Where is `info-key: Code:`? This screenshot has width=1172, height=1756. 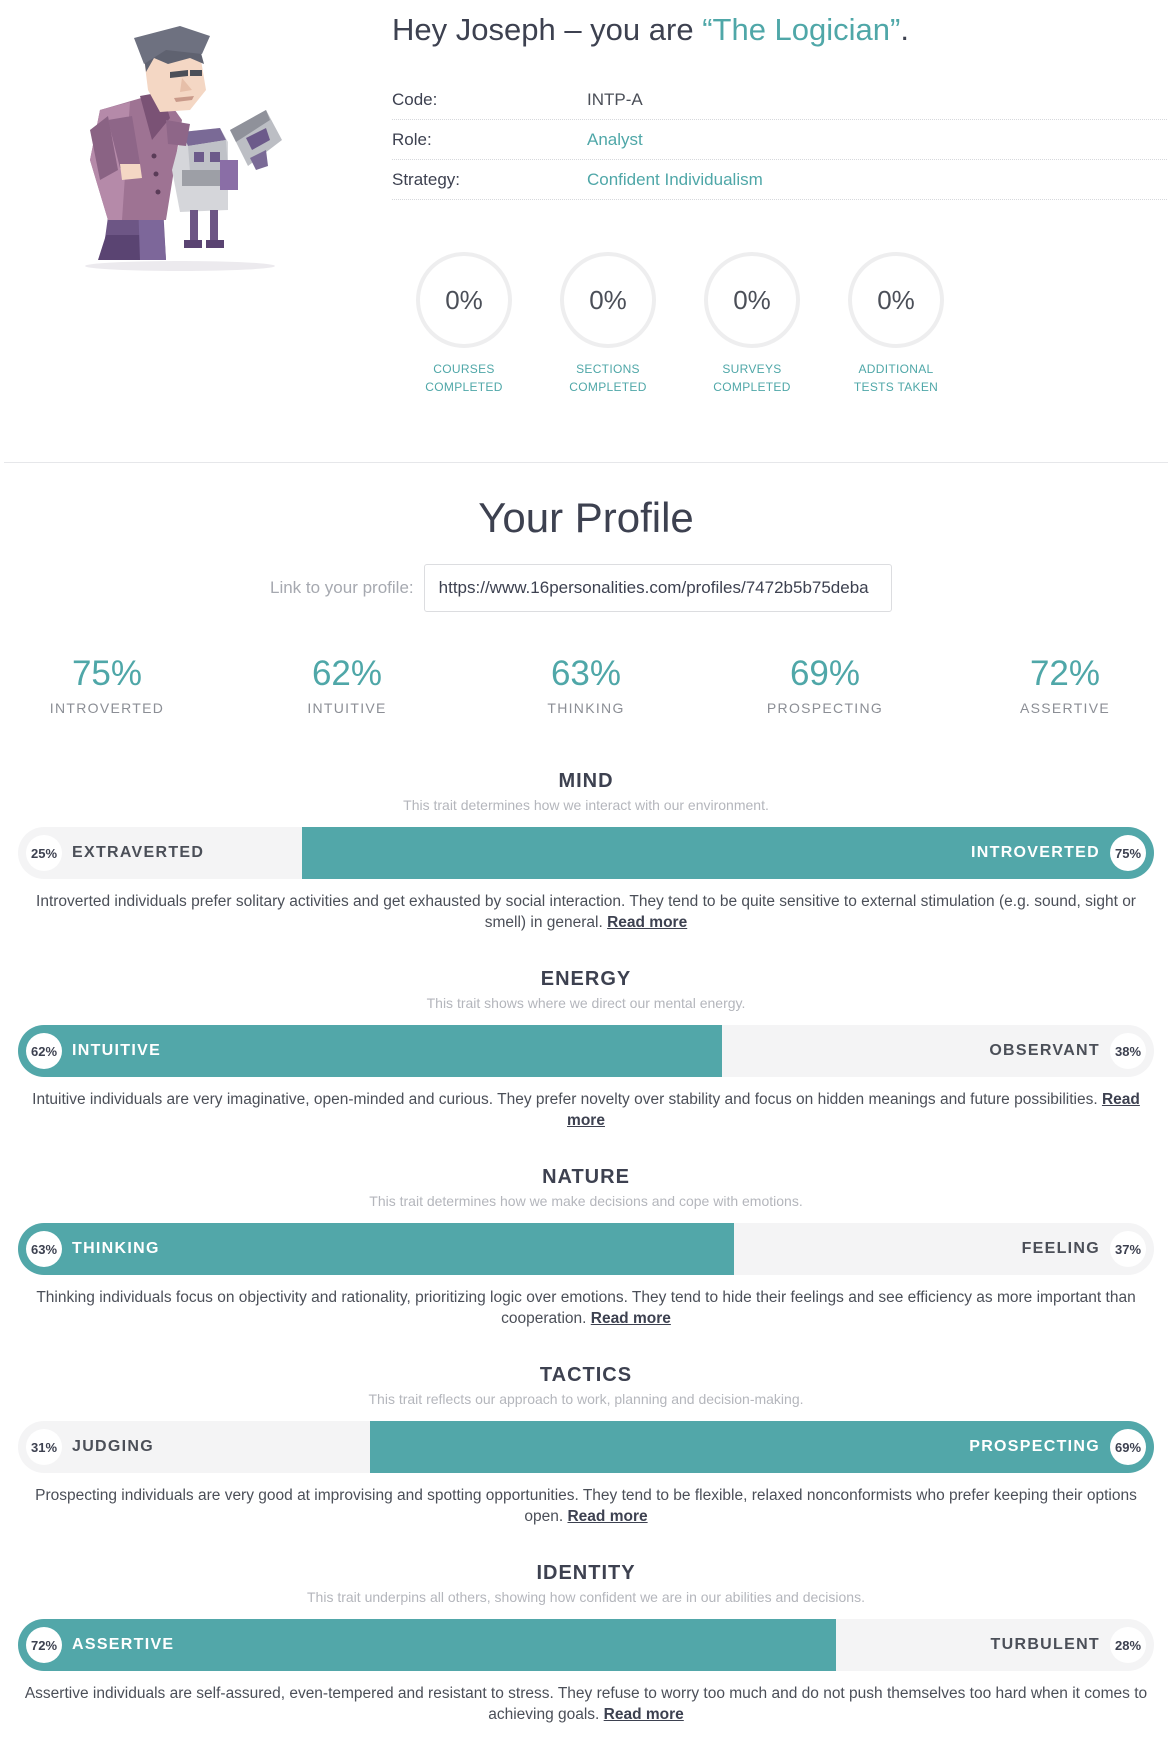
info-key: Code: is located at coordinates (415, 99).